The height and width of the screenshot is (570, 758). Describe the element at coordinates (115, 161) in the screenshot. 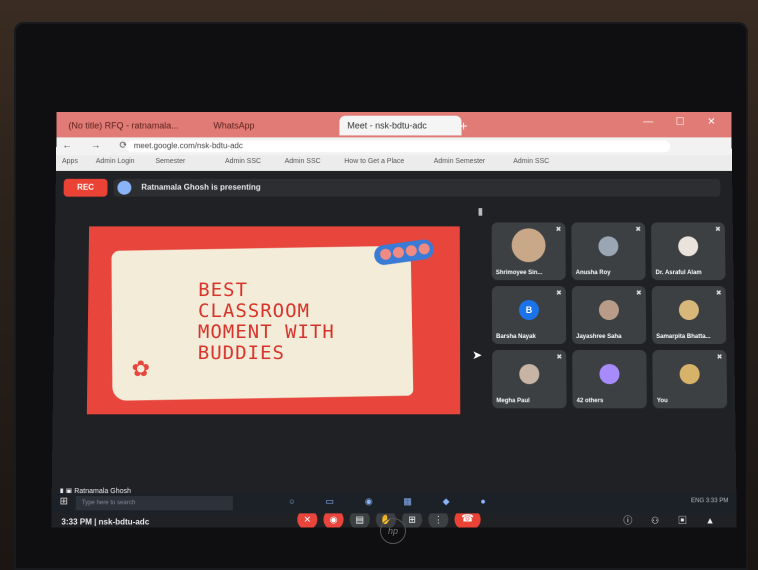

I see `bookmark-item: Admin Login` at that location.